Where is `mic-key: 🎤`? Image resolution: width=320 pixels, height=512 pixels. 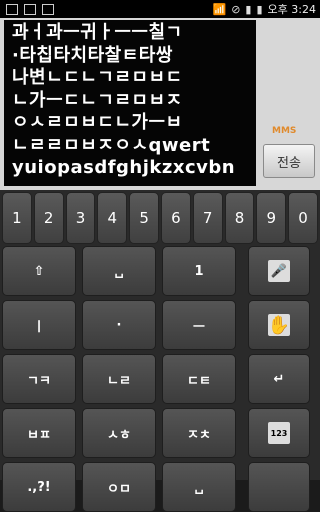 mic-key: 🎤 is located at coordinates (279, 271).